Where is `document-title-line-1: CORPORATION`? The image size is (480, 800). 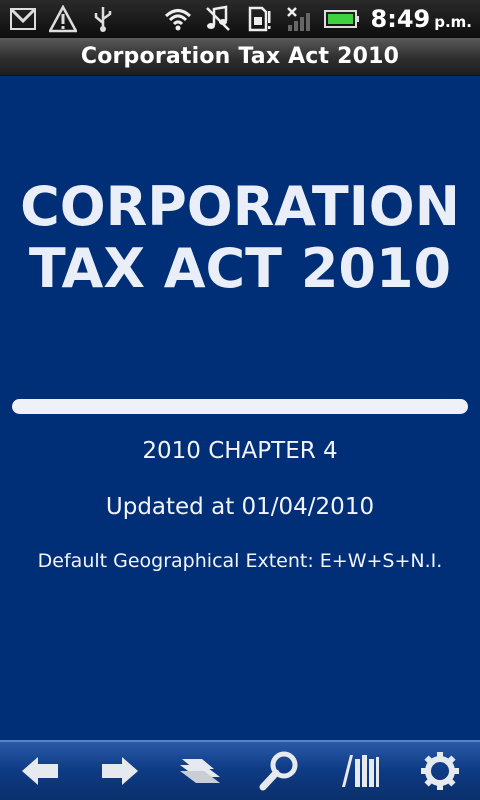 document-title-line-1: CORPORATION is located at coordinates (240, 206).